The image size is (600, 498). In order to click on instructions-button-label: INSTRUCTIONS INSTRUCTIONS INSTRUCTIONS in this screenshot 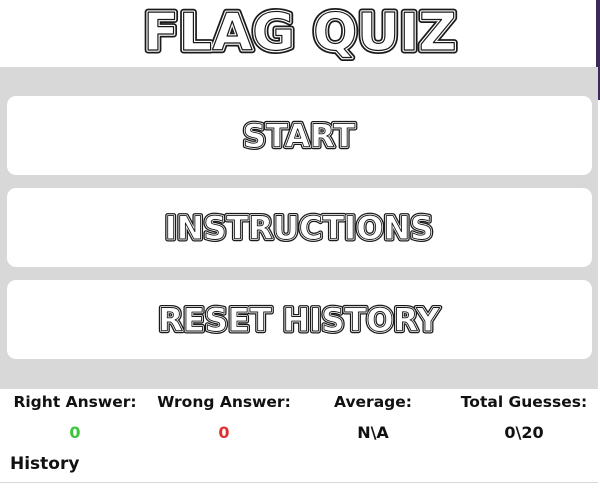, I will do `click(298, 228)`.